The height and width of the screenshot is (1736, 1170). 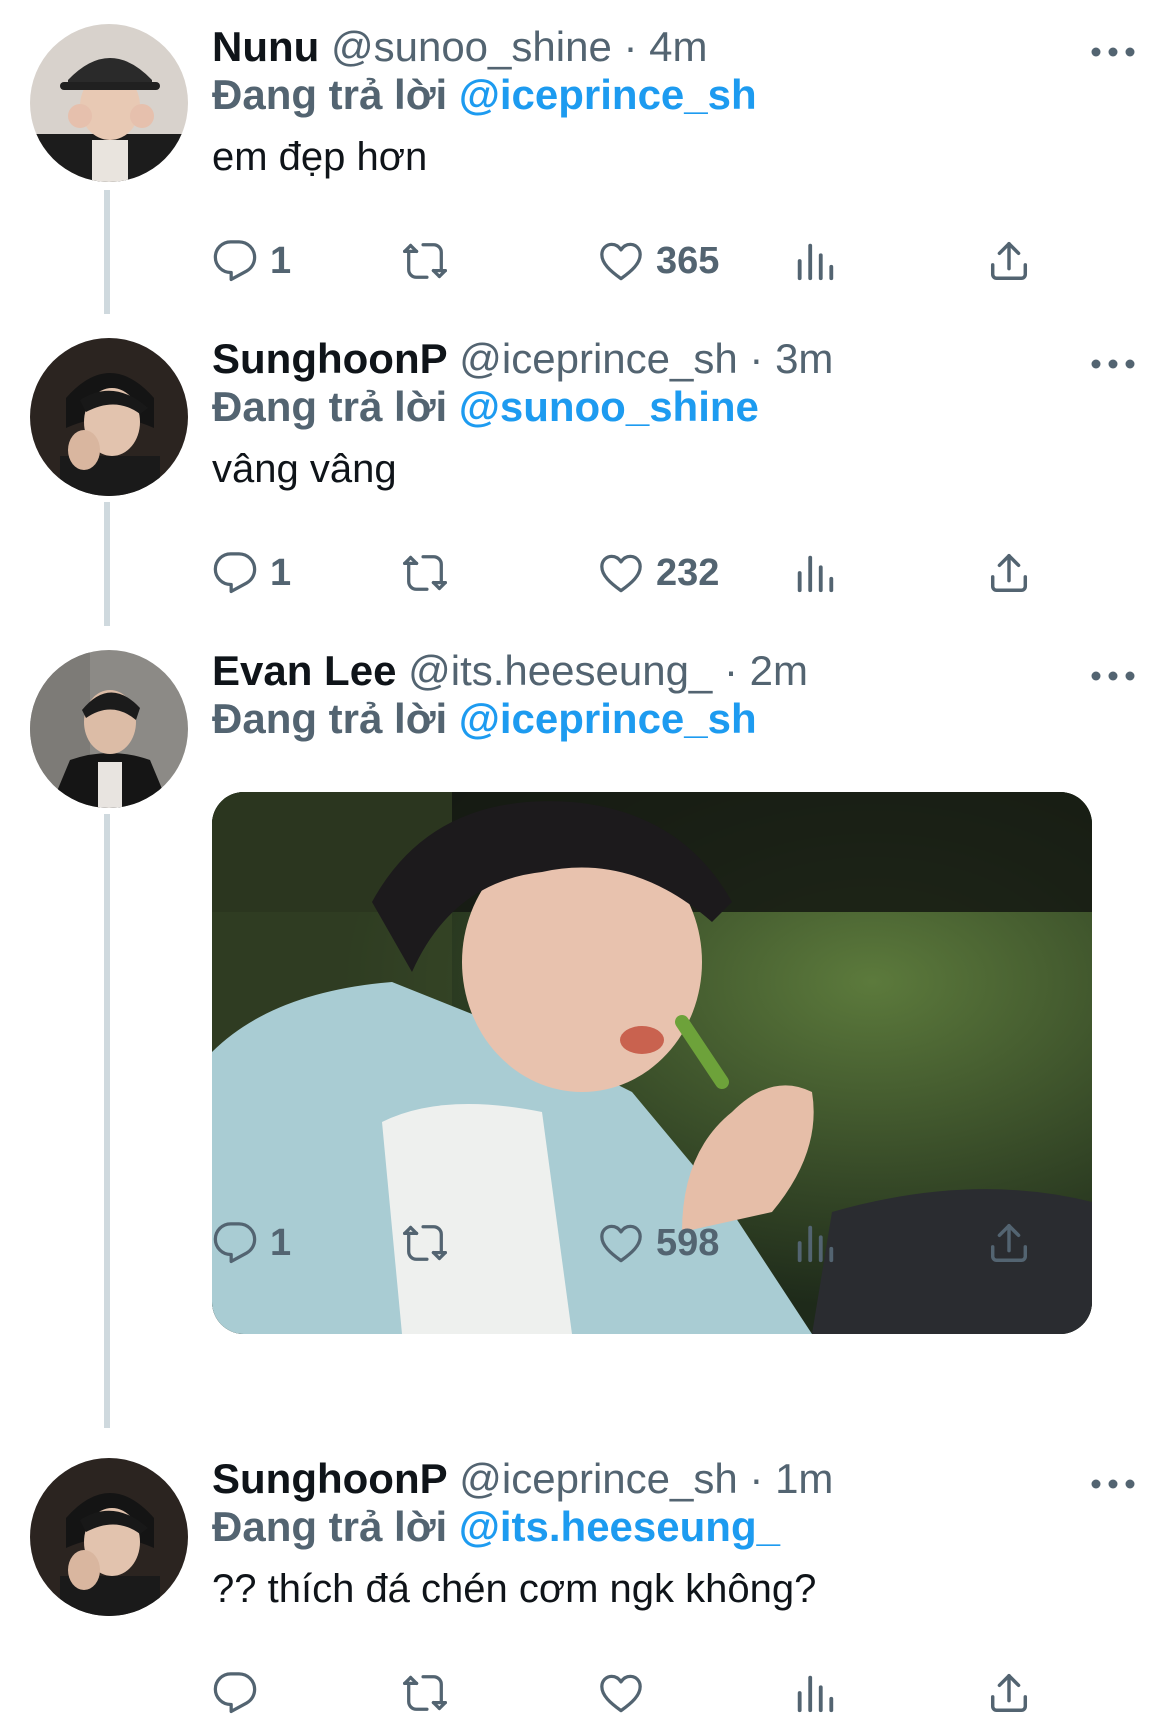 I want to click on reply-context: Đang trả lời @its.heeseung_, so click(x=496, y=1527).